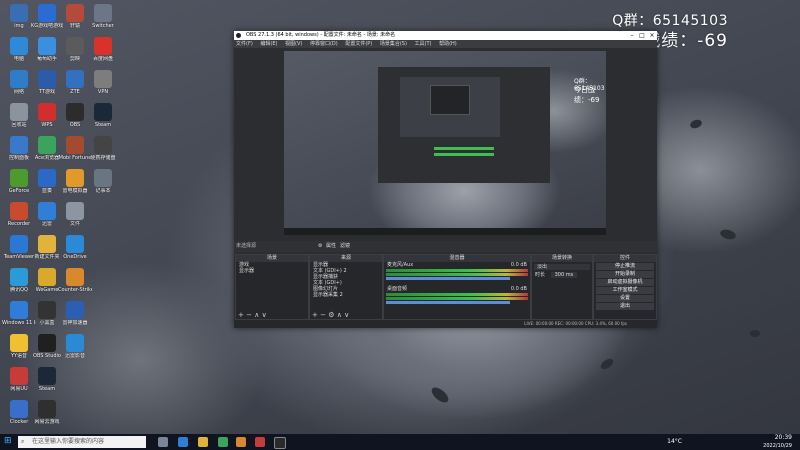  What do you see at coordinates (457, 289) in the screenshot?
I see `mixer-track-name: 桌面音频 0.0 dB` at bounding box center [457, 289].